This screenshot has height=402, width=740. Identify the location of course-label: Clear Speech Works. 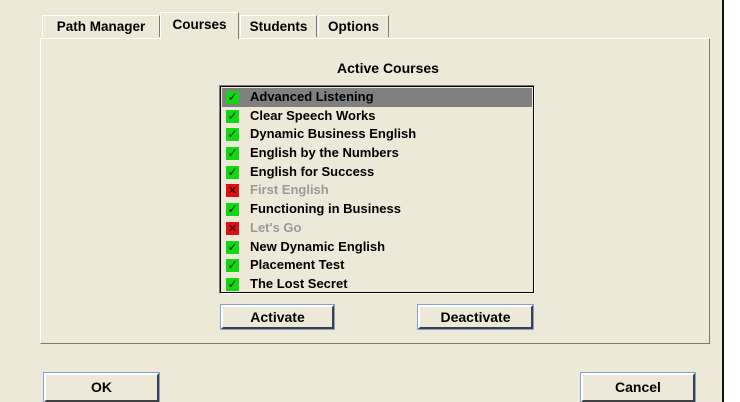
(313, 115).